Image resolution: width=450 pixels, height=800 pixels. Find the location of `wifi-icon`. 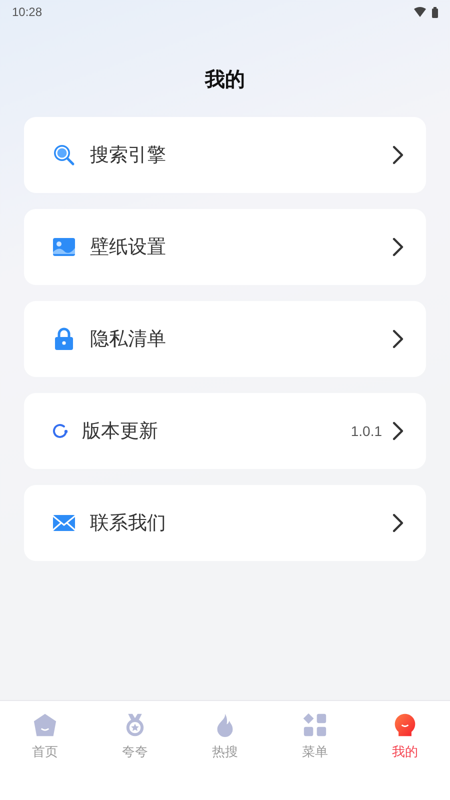

wifi-icon is located at coordinates (420, 12).